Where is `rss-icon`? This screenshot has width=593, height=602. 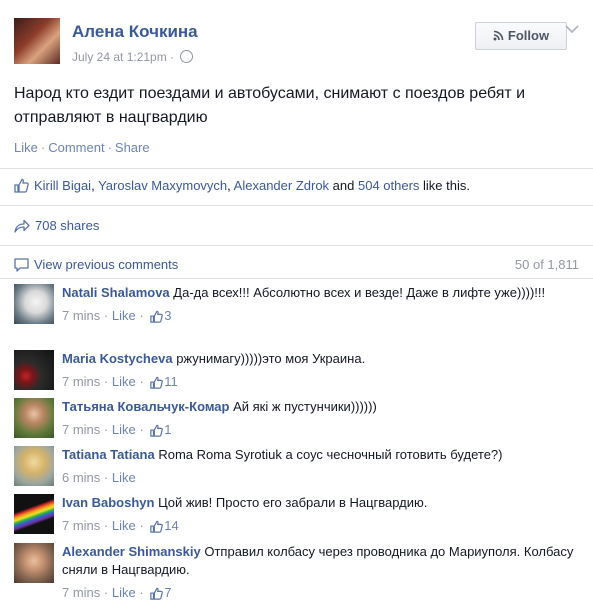
rss-icon is located at coordinates (498, 35).